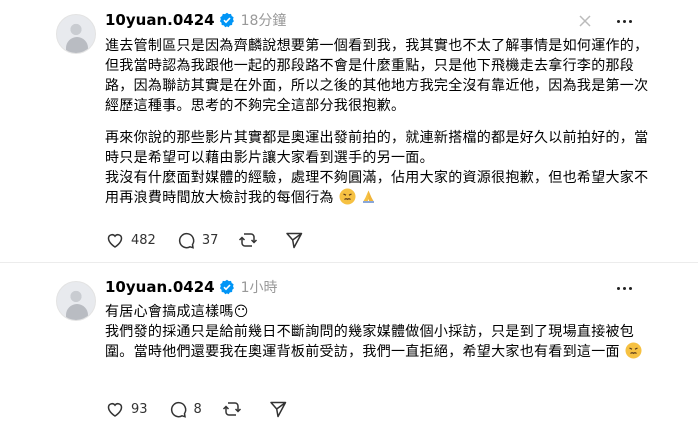 Image resolution: width=698 pixels, height=426 pixels. I want to click on post-paragraph: 有居心會搞成這樣嗎😶, so click(177, 312).